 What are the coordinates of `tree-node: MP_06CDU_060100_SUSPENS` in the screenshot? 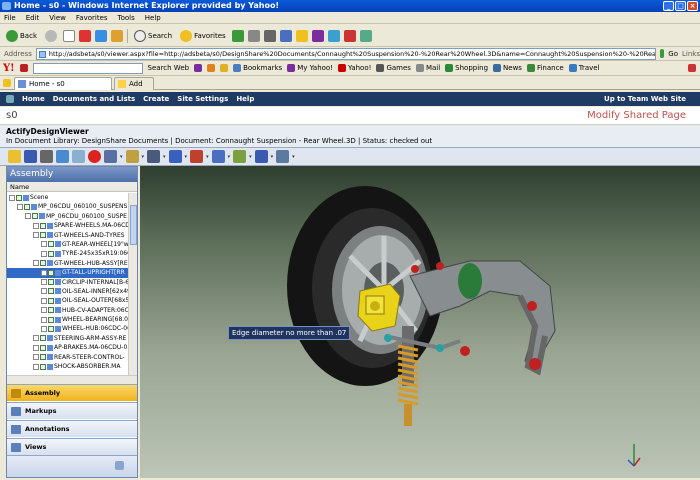 It's located at (67, 206).